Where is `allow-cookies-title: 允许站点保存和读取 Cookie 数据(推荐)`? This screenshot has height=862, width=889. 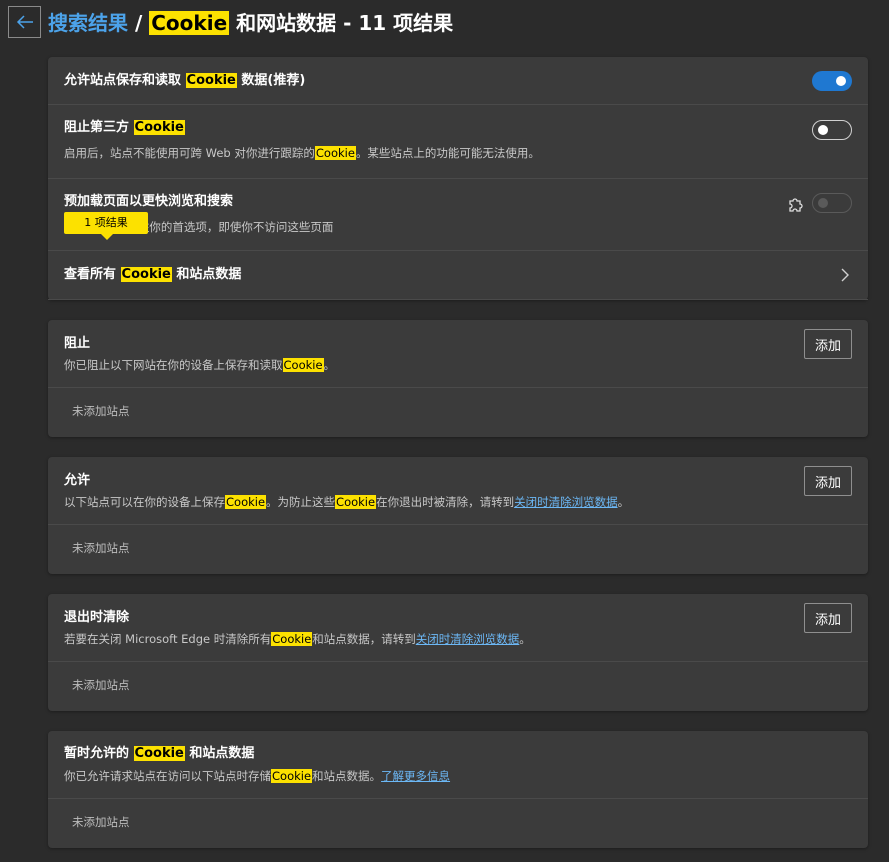
allow-cookies-title: 允许站点保存和读取 Cookie 数据(推荐) is located at coordinates (185, 80).